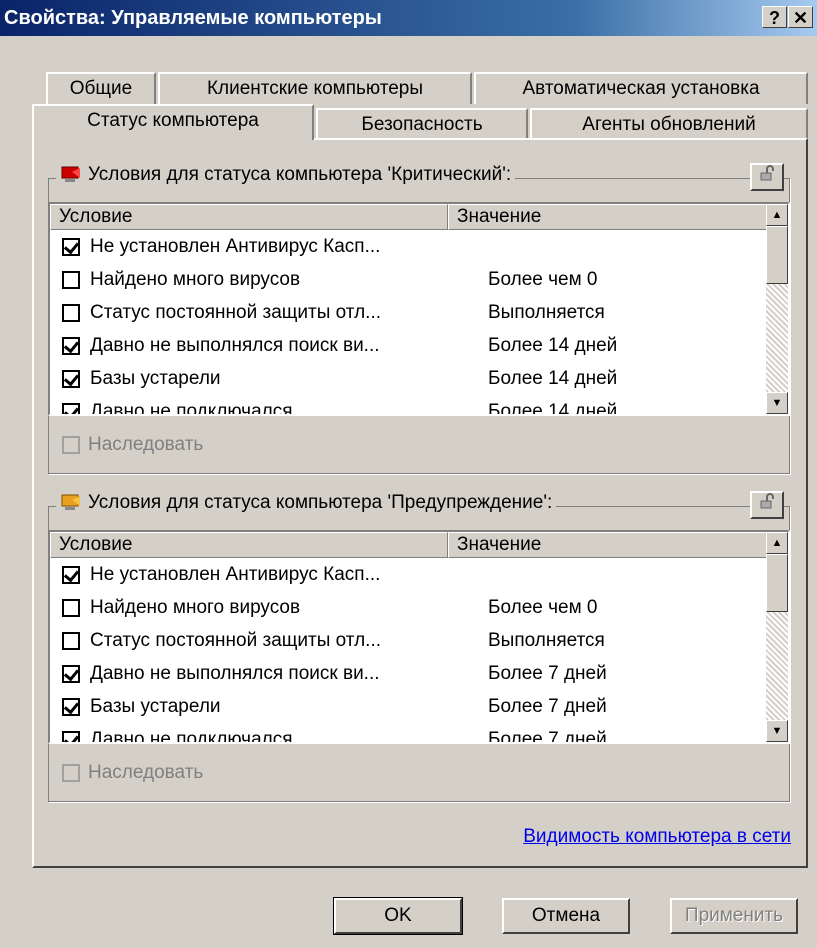 This screenshot has height=948, width=817. What do you see at coordinates (132, 445) in the screenshot?
I see `critical-inherit-checkbox: Наследовать` at bounding box center [132, 445].